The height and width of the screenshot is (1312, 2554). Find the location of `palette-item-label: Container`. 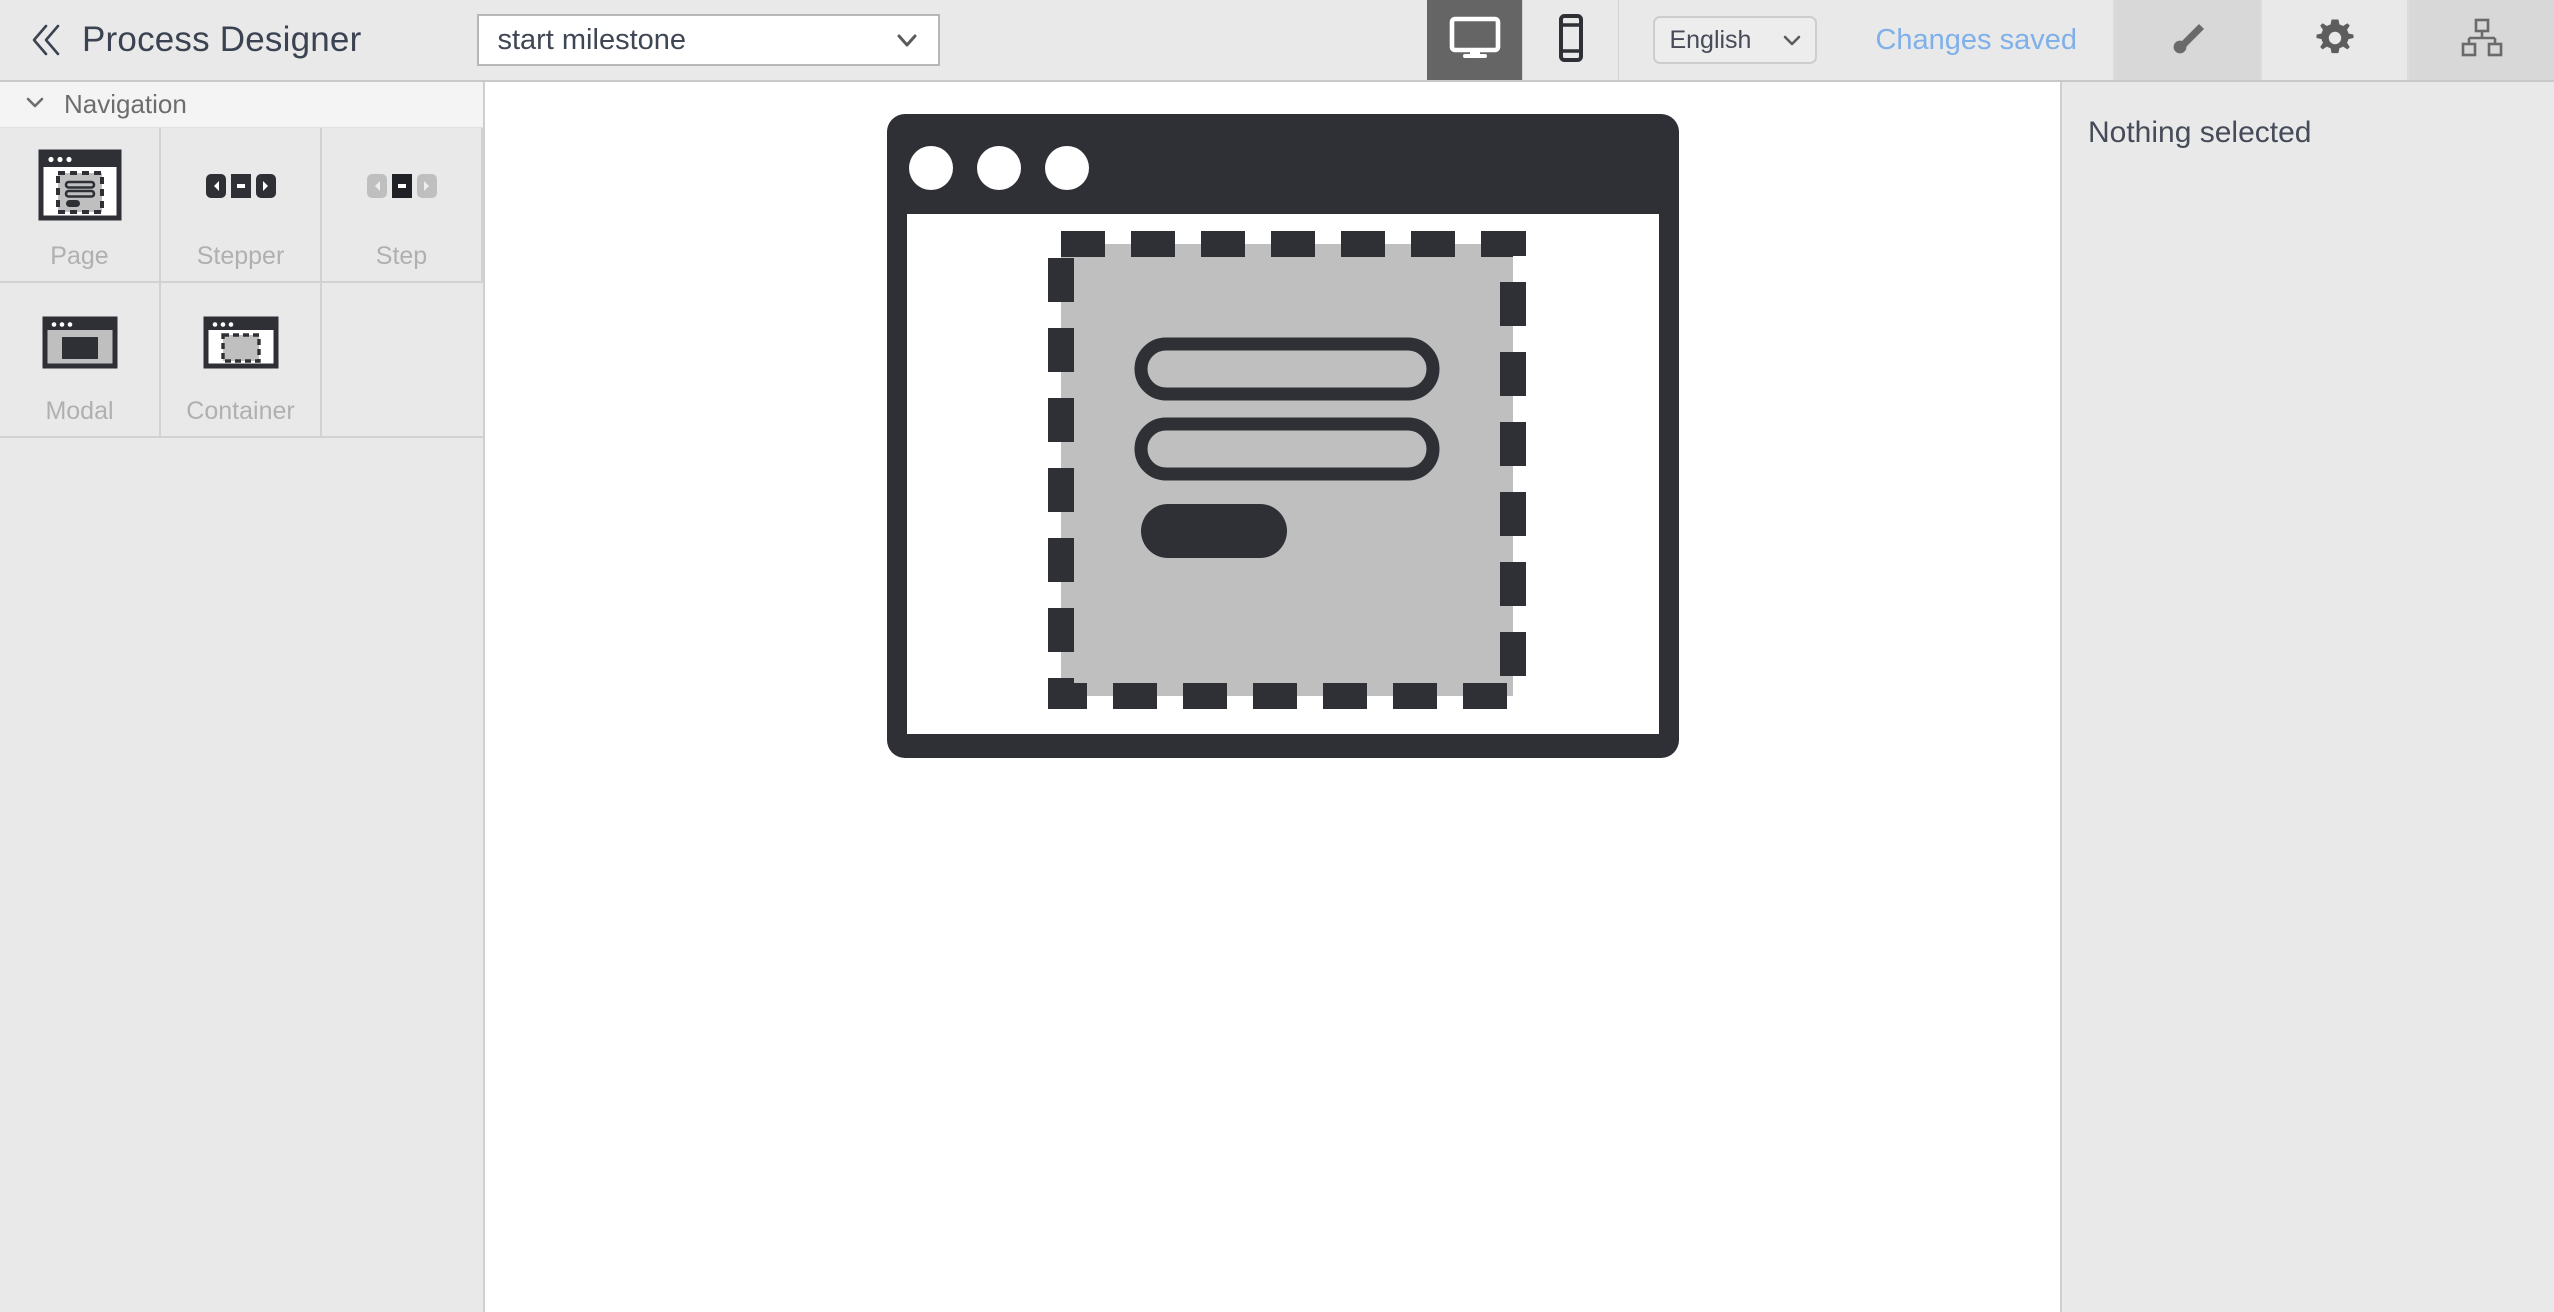

palette-item-label: Container is located at coordinates (240, 411).